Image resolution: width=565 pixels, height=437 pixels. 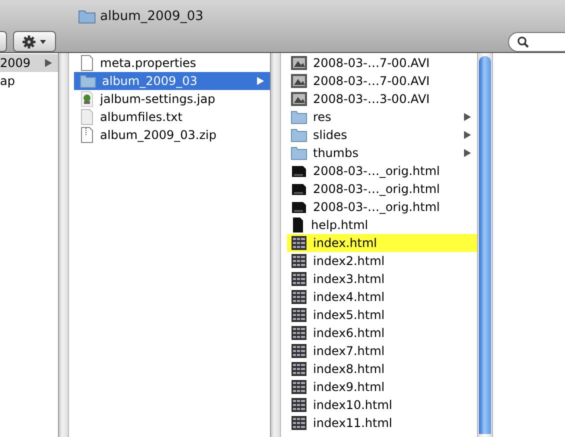 I want to click on file-item: index11.html, so click(x=382, y=423).